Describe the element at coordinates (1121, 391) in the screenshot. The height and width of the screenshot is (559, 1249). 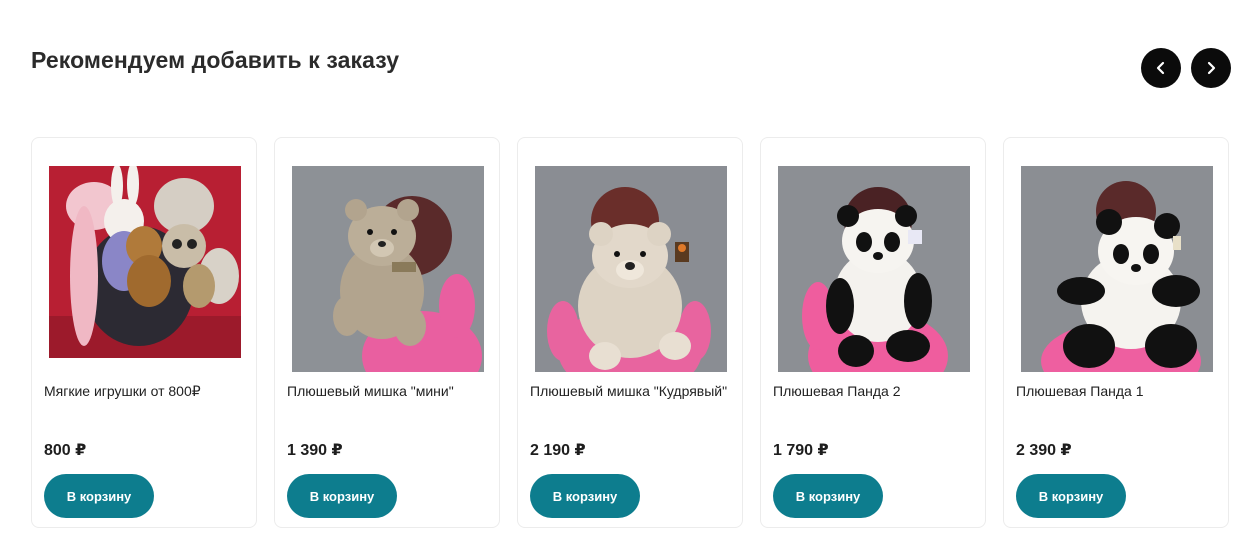
I see `product-name: Плюшевая Панда 1` at that location.